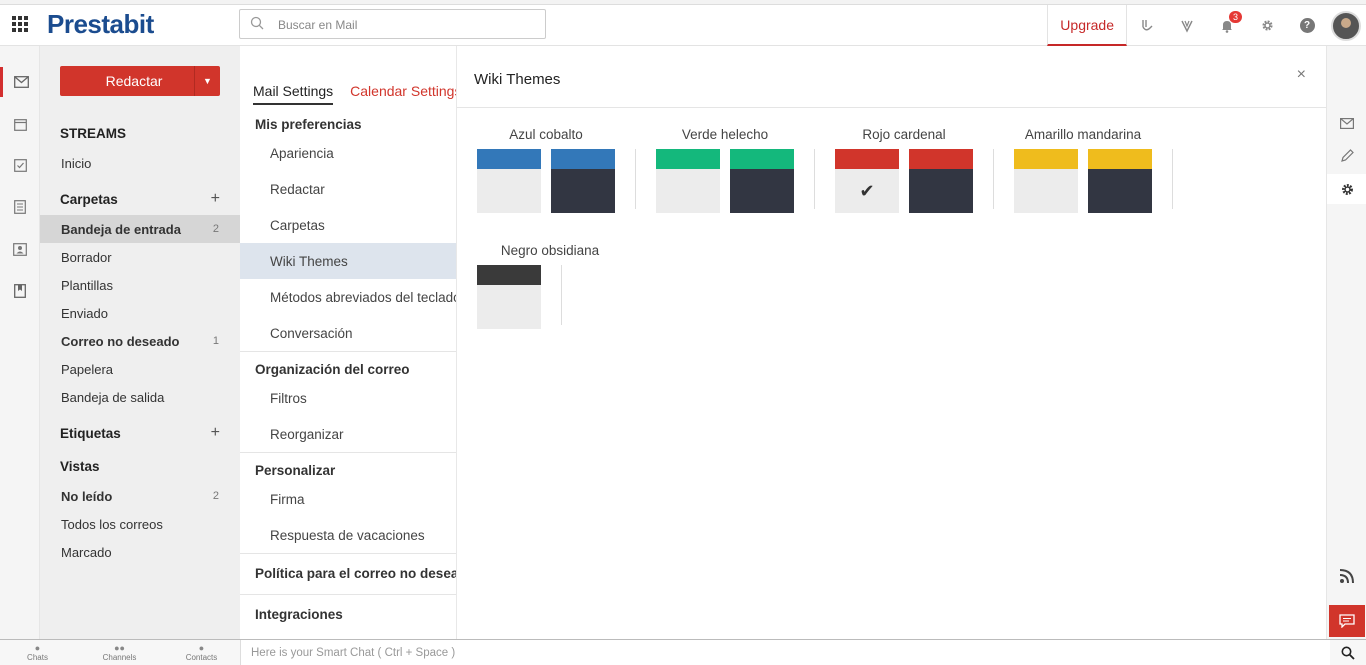  What do you see at coordinates (100, 24) in the screenshot?
I see `brand-logo: Prestabit` at bounding box center [100, 24].